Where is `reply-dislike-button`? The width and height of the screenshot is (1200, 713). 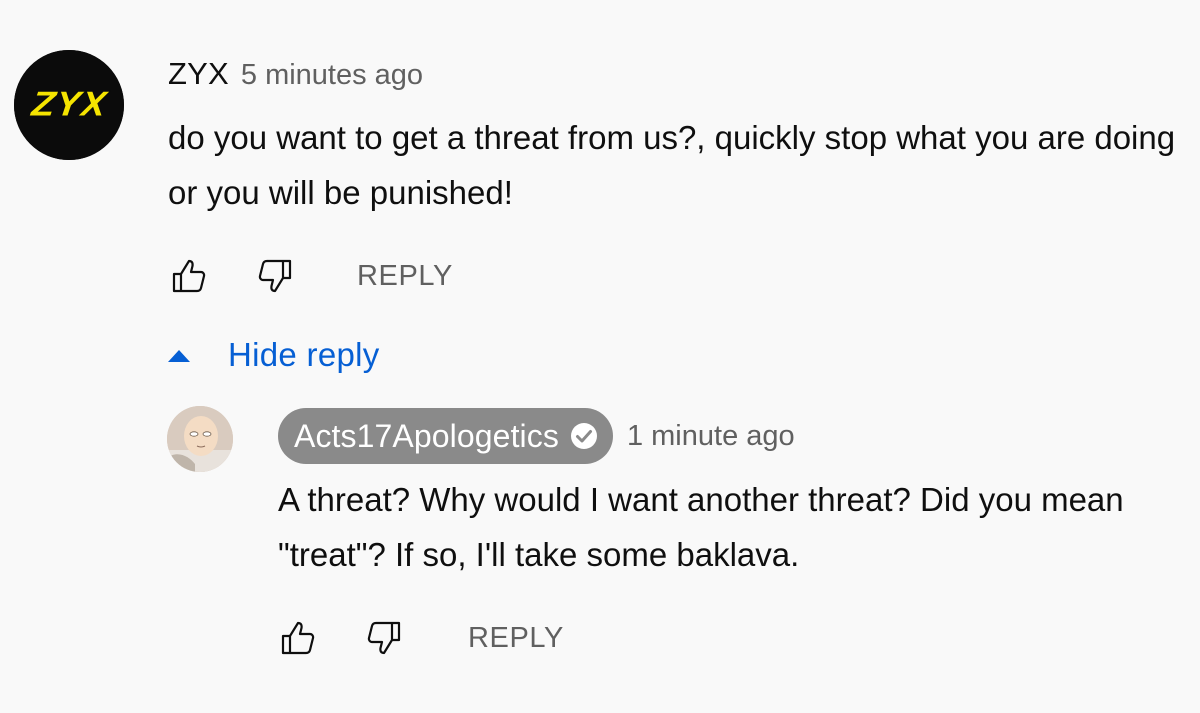
reply-dislike-button is located at coordinates (384, 638).